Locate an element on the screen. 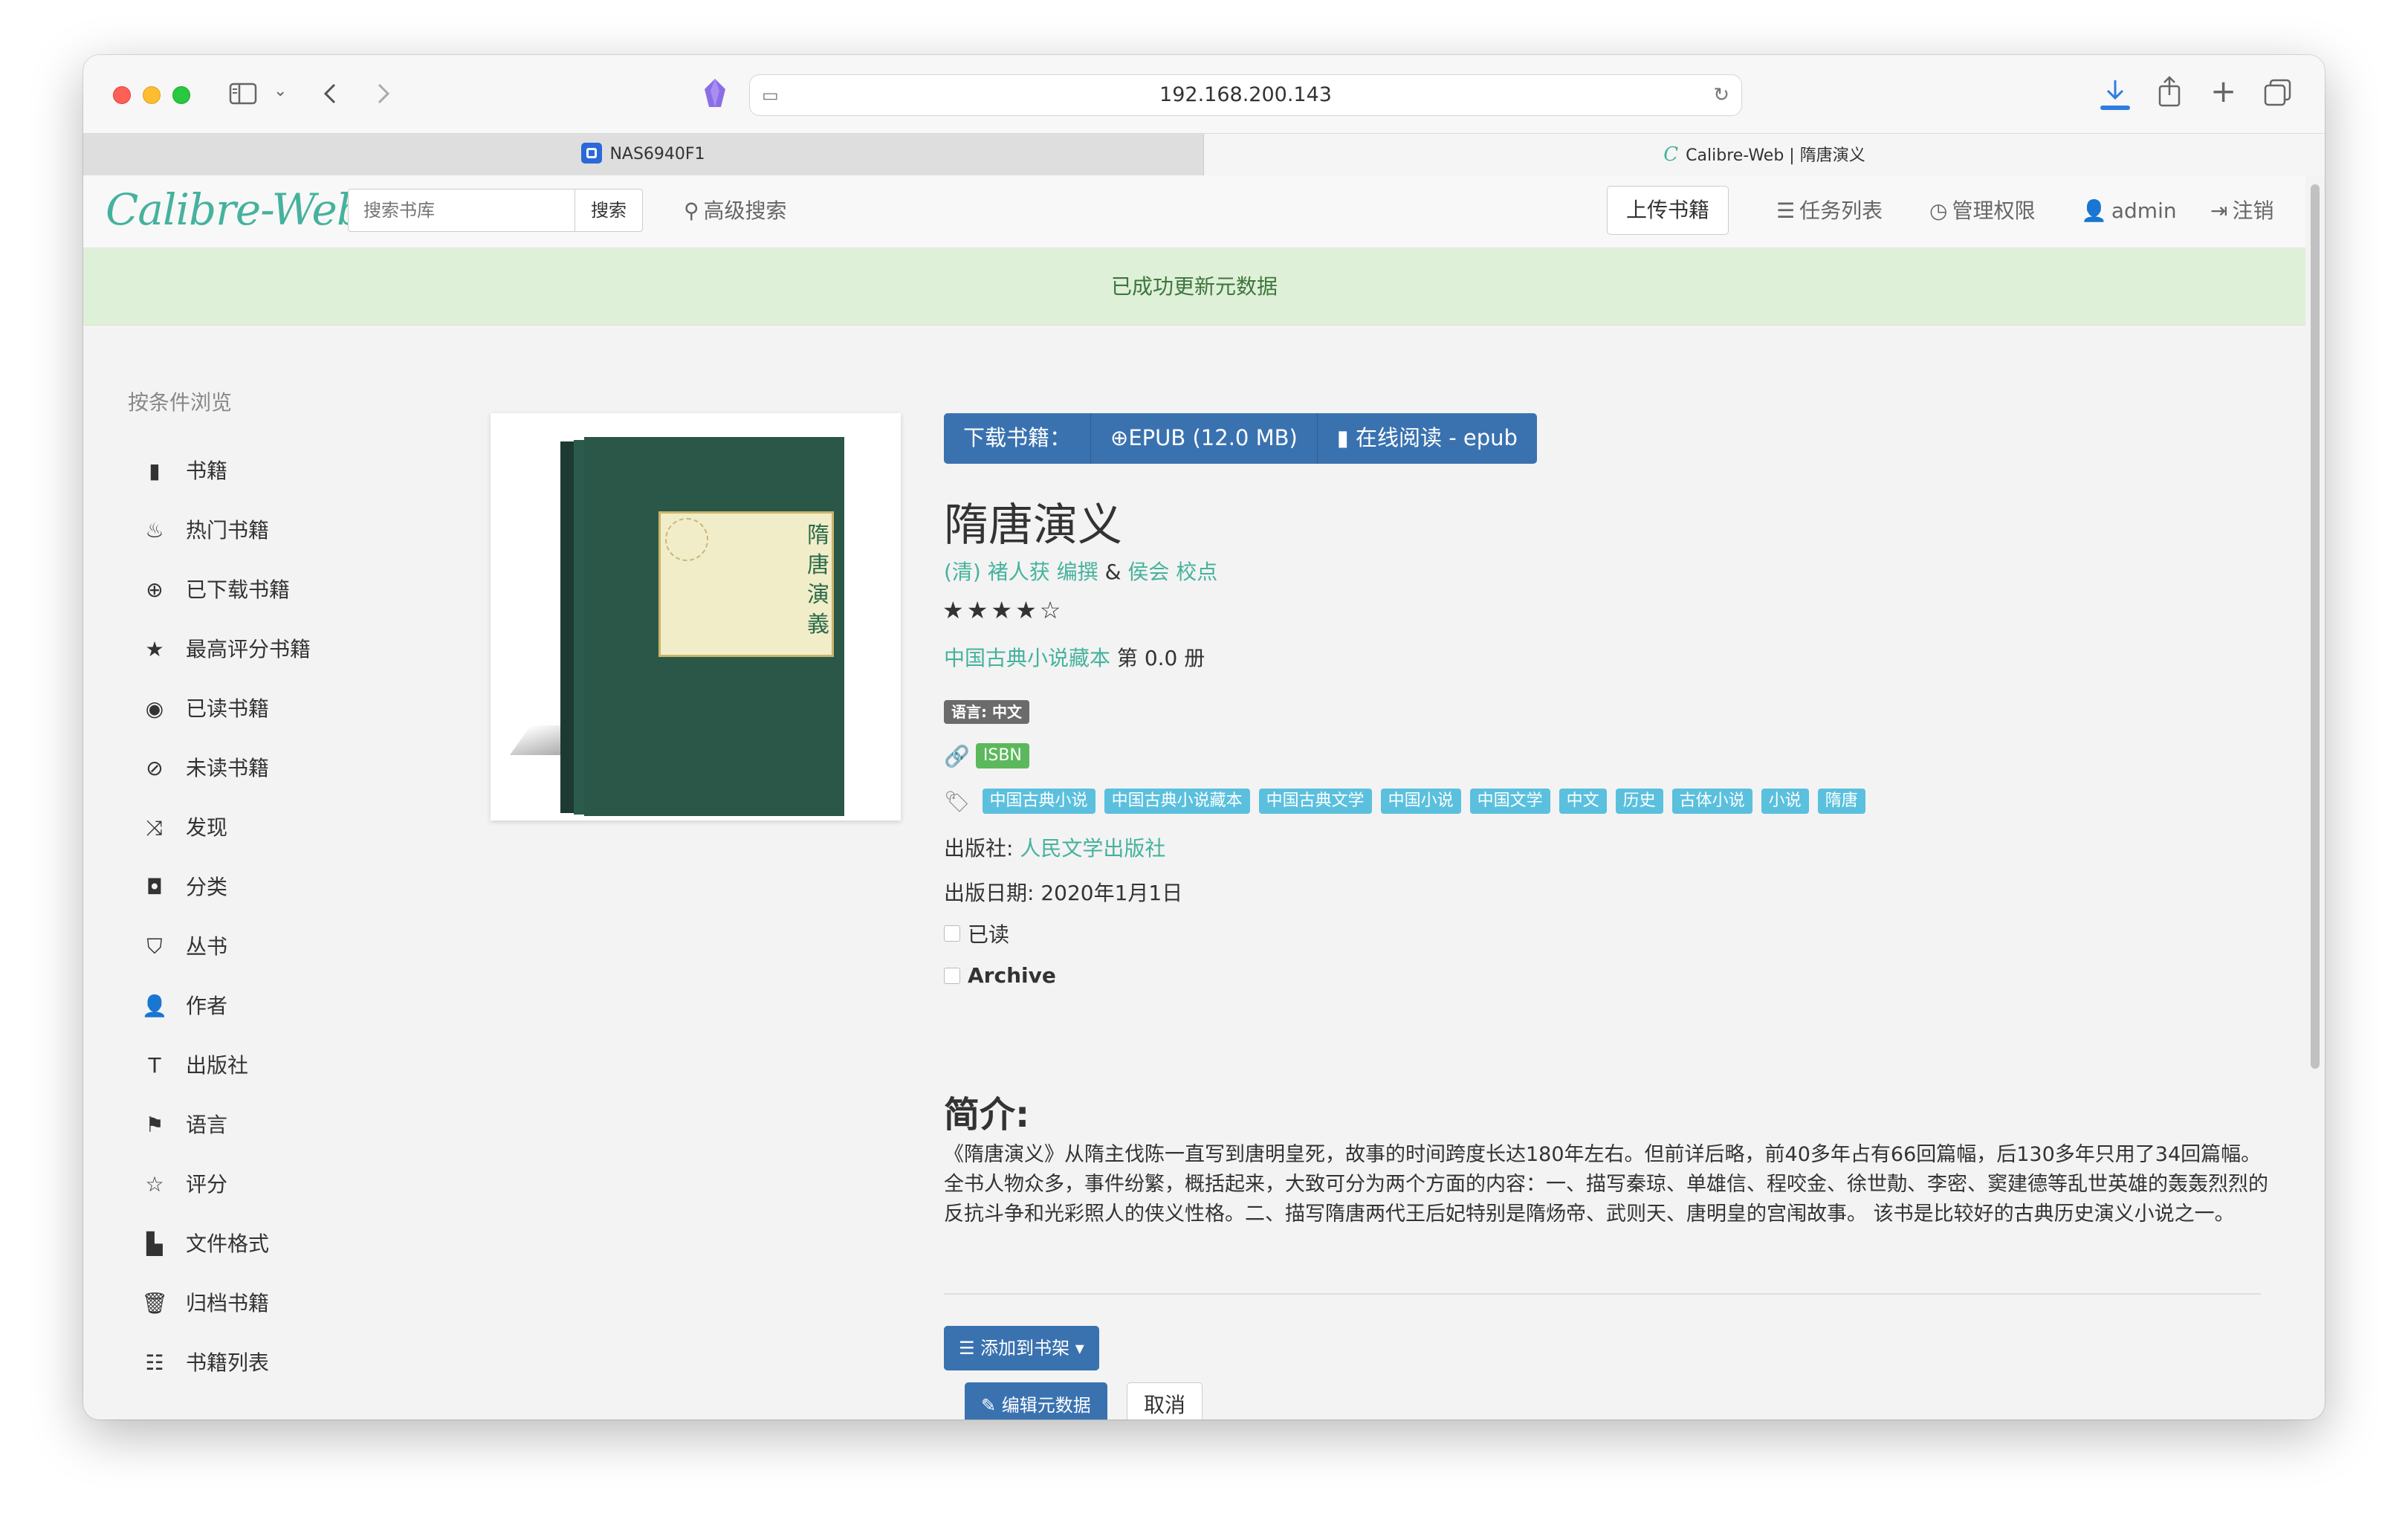 This screenshot has width=2408, height=1531. tag-badge: 中国文学 is located at coordinates (1510, 801).